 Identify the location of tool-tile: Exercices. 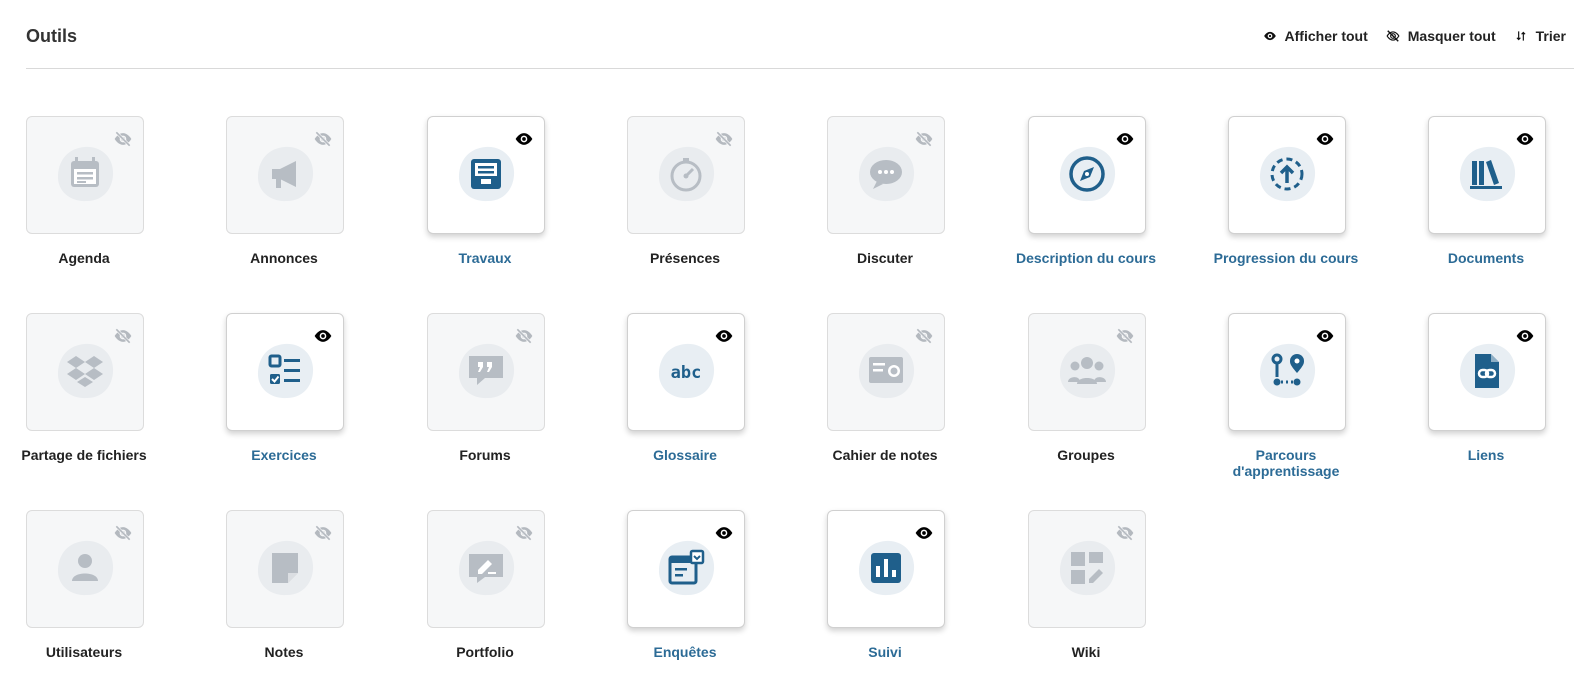
(285, 388).